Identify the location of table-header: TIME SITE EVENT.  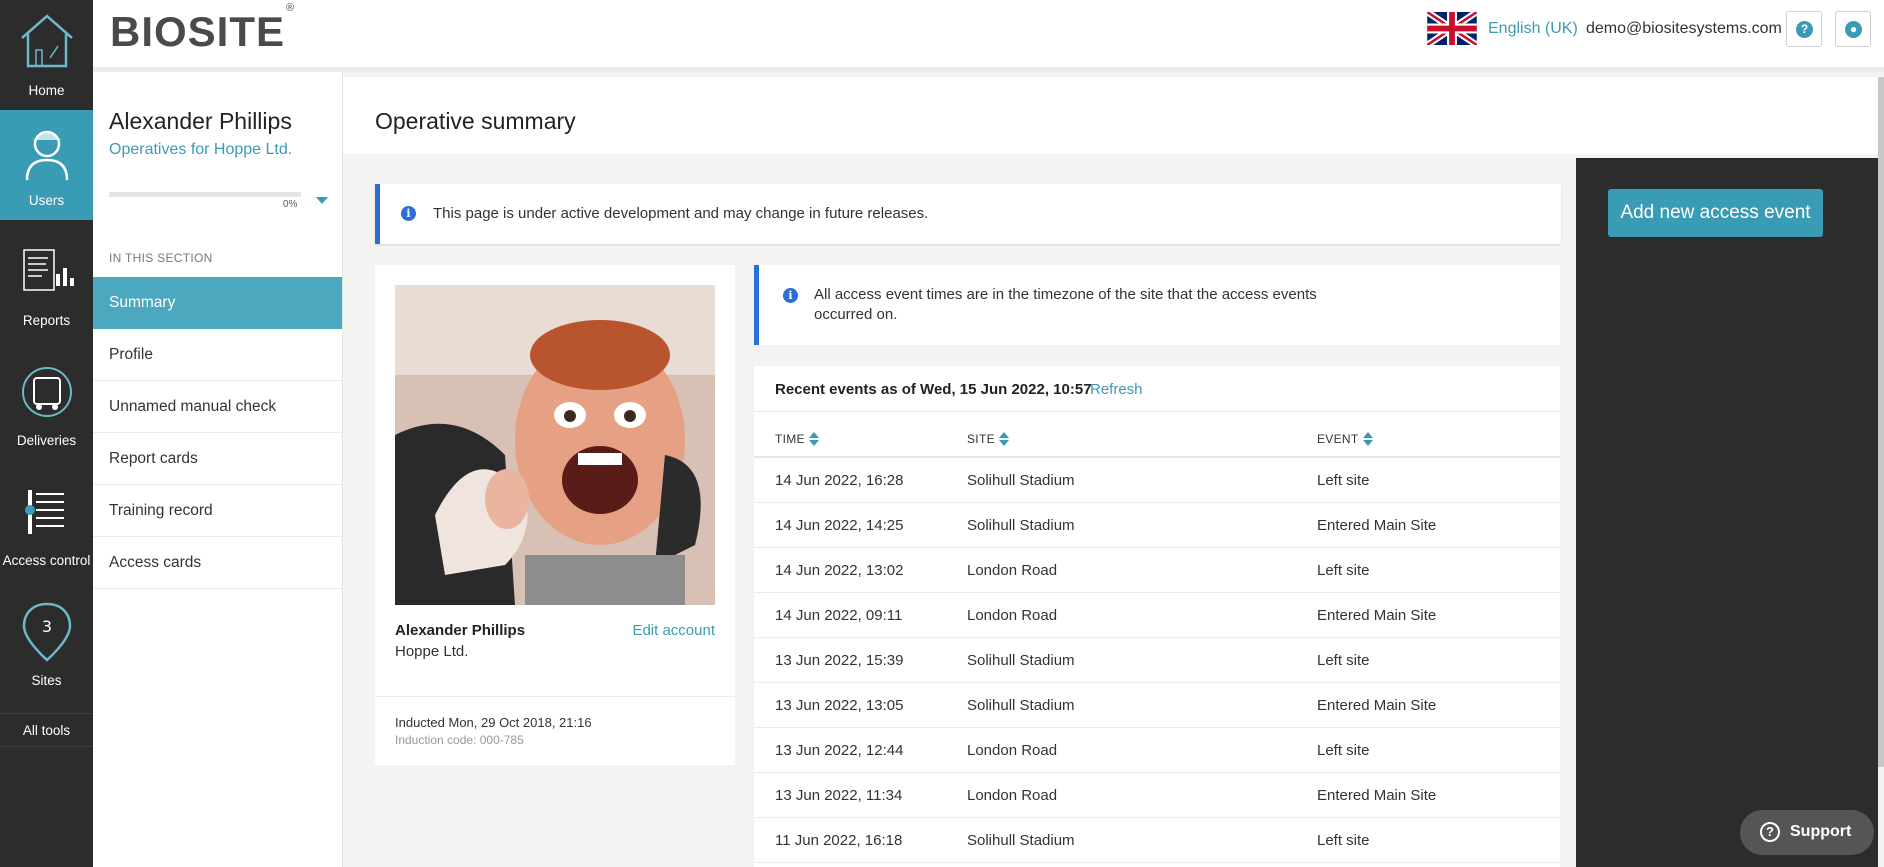
(1157, 434).